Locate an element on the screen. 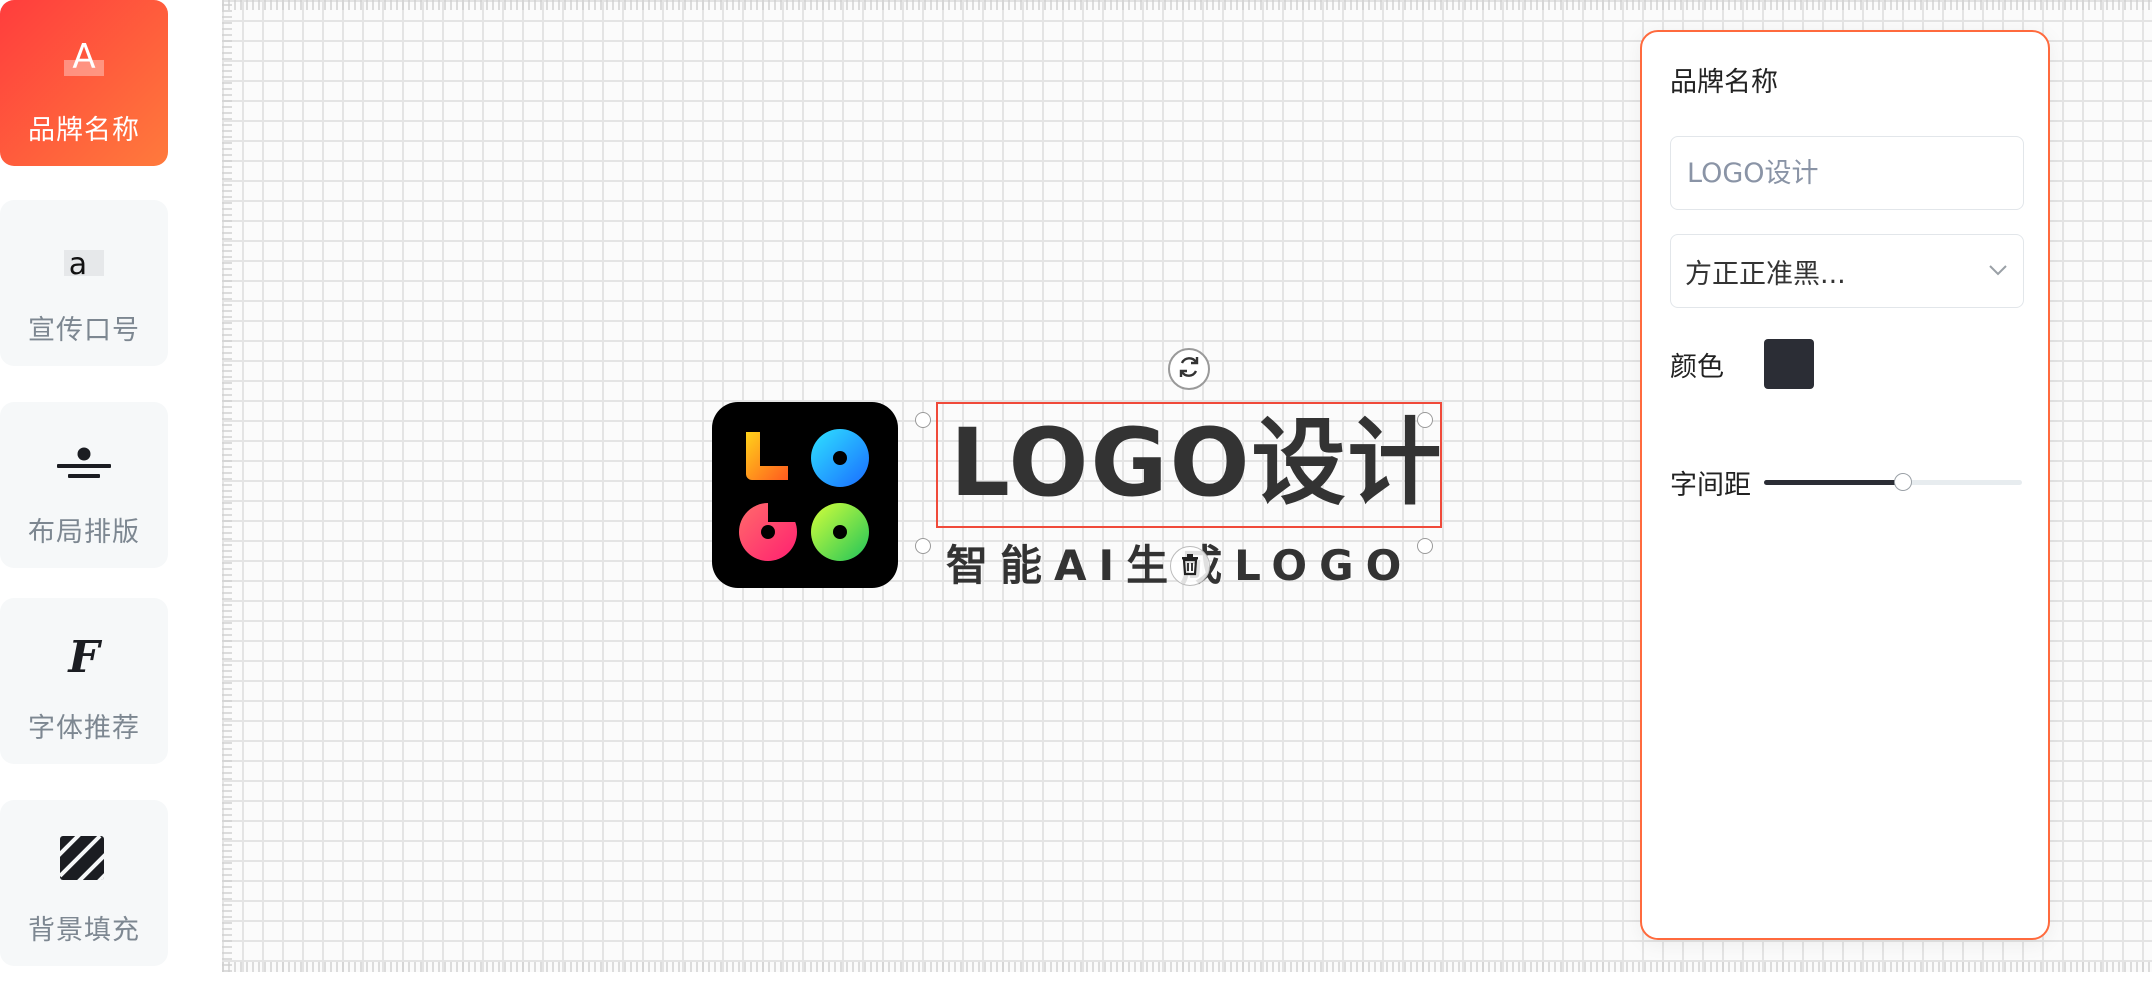 Image resolution: width=2152 pixels, height=986 pixels. color-label: 颜色 is located at coordinates (1697, 367).